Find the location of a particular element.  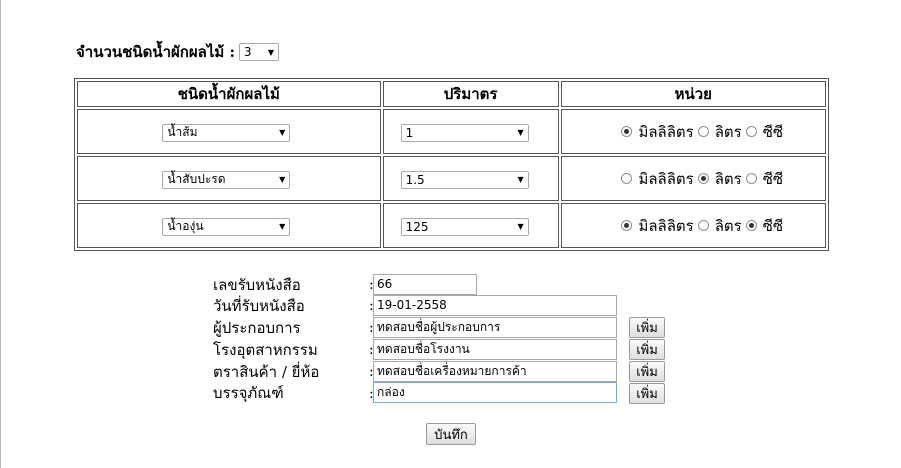

factory-input: ทดสอบชื่อโรงงาน is located at coordinates (495, 349).